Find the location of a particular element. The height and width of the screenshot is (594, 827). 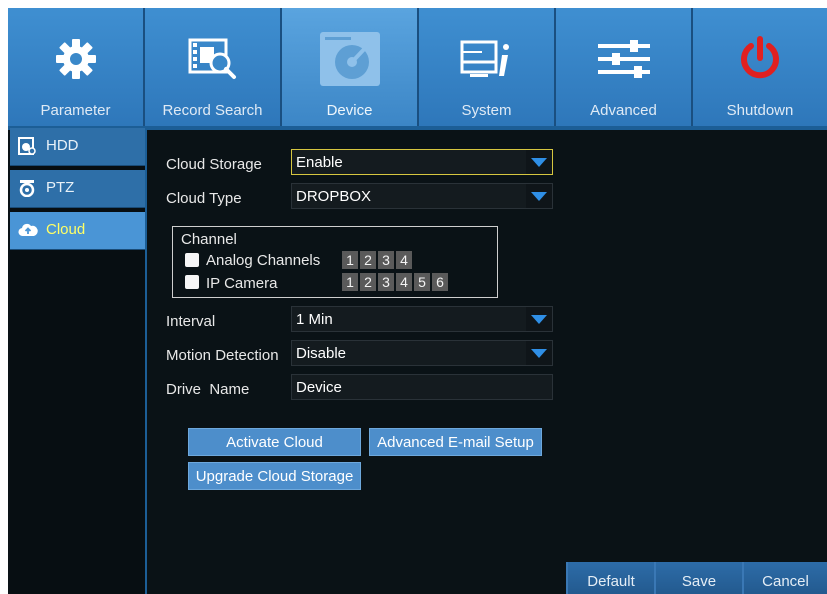

hard-disk-icon is located at coordinates (349, 59).